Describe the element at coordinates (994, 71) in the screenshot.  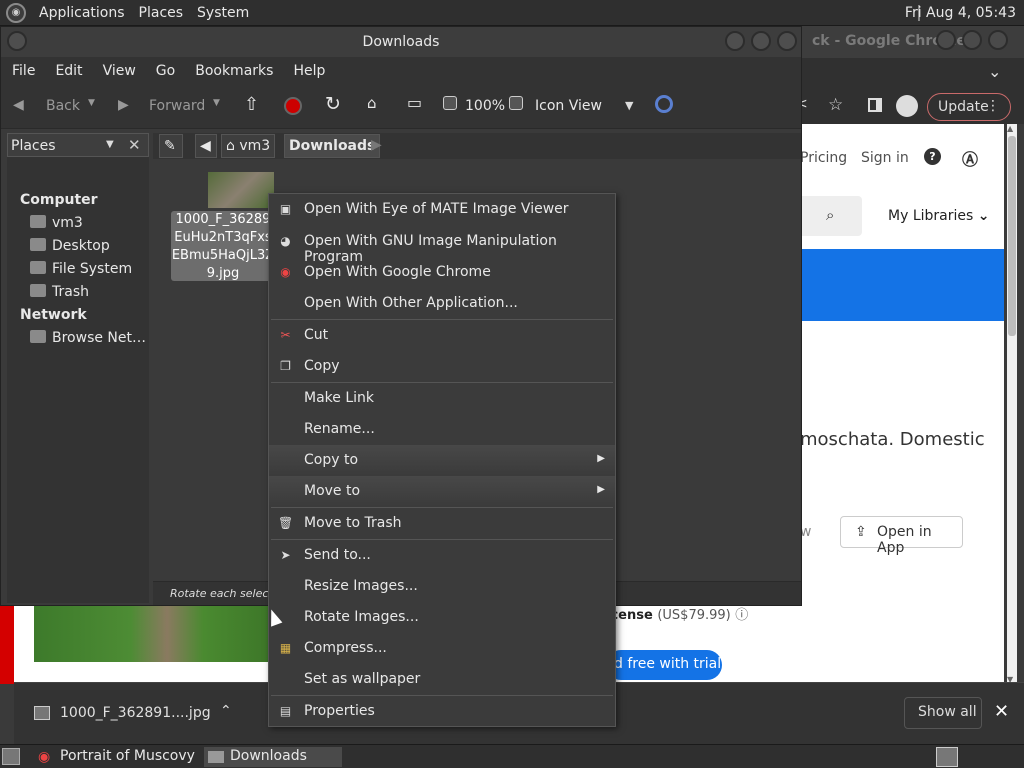
I see `tab-search-chevron-icon: ⌄` at that location.